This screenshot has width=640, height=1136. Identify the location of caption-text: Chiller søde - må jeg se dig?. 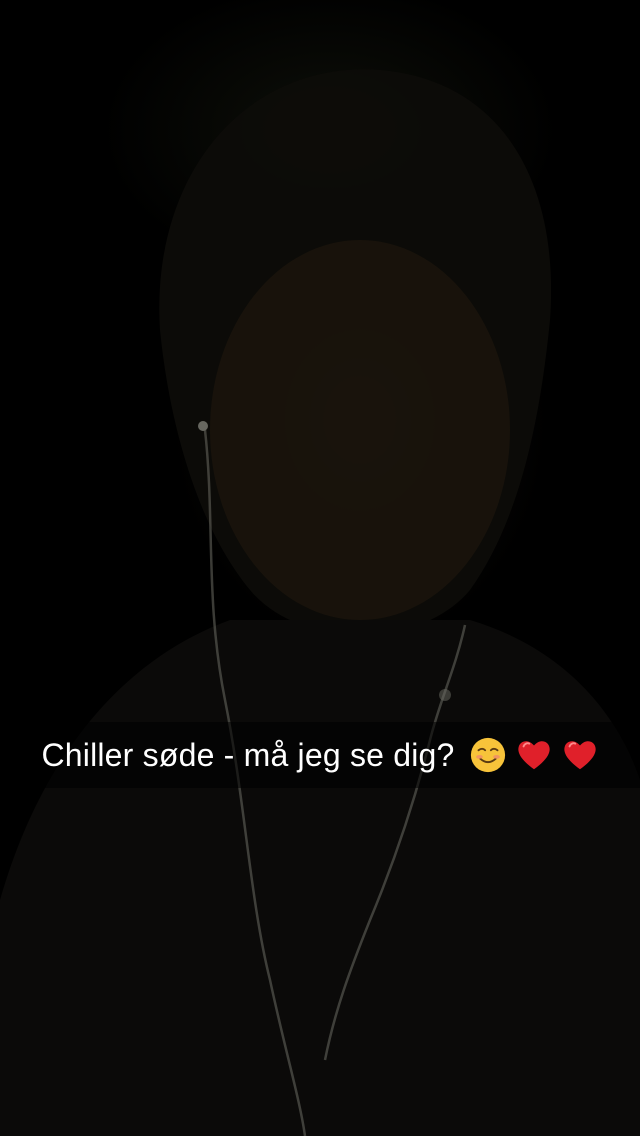
(248, 755).